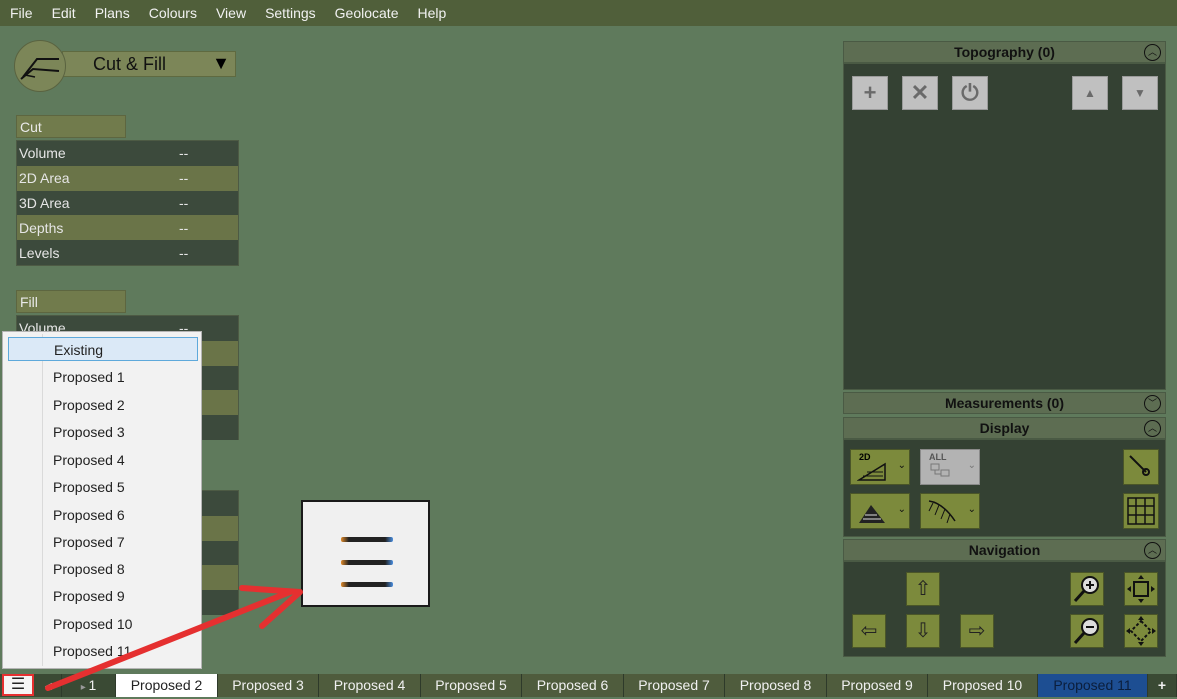 Image resolution: width=1177 pixels, height=699 pixels. I want to click on pan-left-icon: ⇦, so click(869, 631).